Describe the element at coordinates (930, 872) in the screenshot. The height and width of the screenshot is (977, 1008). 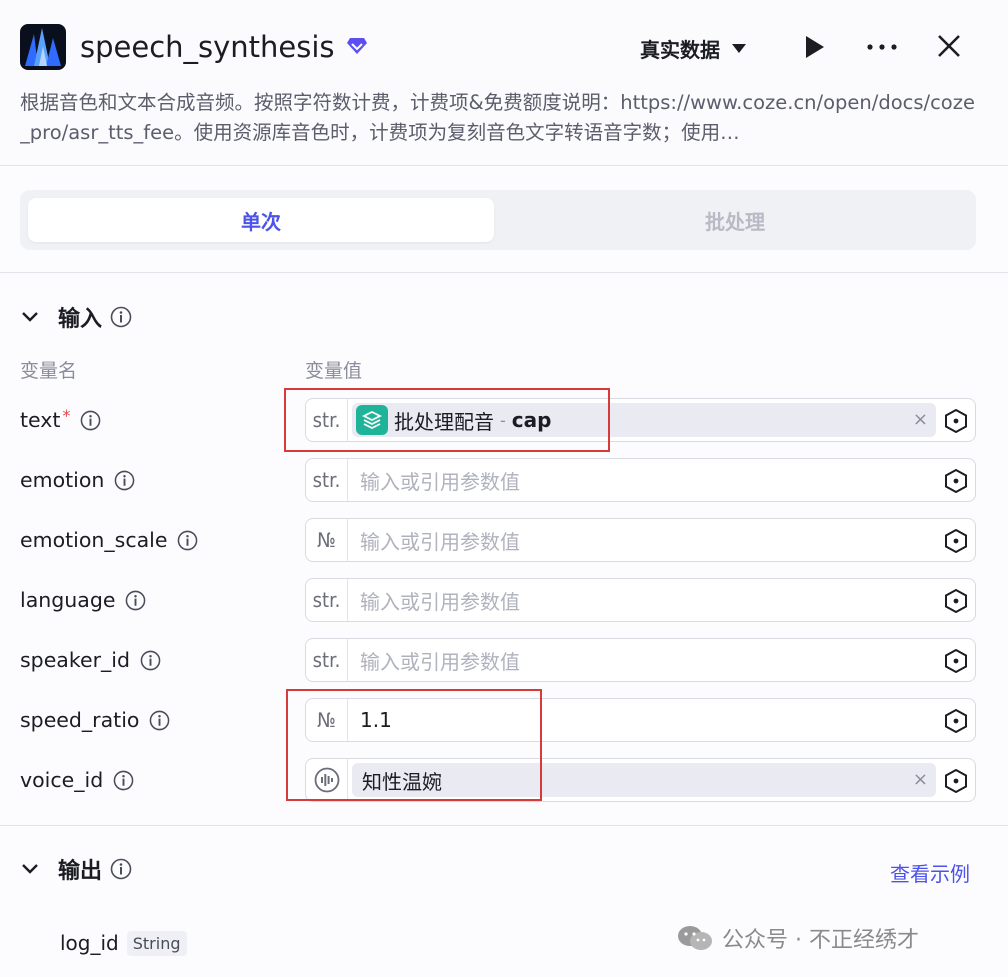
I see `view-example-link: 查看示例` at that location.